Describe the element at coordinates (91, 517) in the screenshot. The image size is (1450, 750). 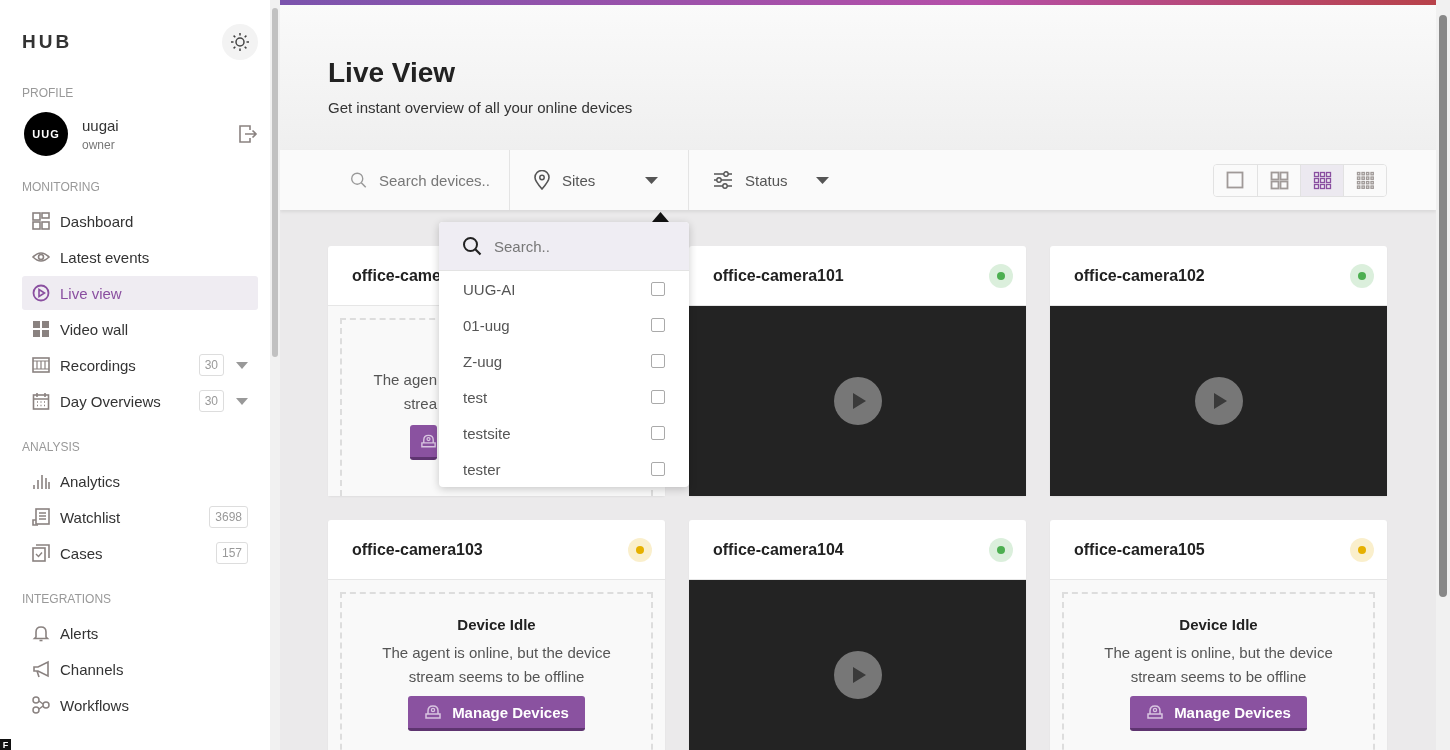
I see `nav-label: Watchlist` at that location.